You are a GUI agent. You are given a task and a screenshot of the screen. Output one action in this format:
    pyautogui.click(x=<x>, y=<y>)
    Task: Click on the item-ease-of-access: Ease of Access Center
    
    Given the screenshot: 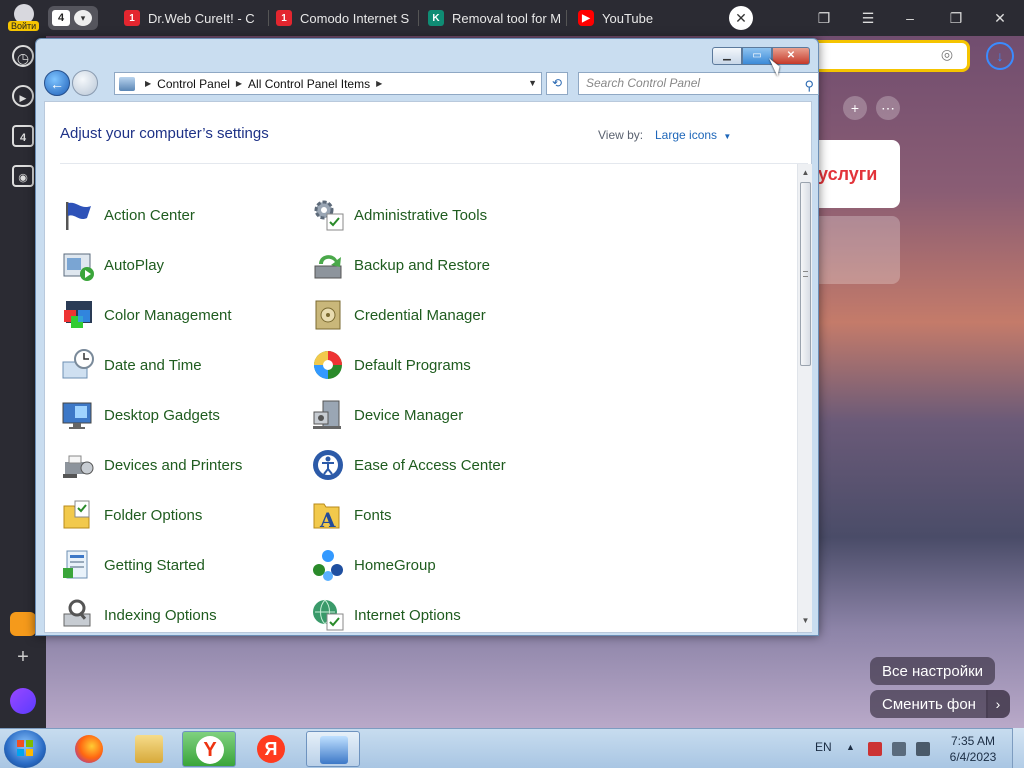 What is the action you would take?
    pyautogui.click(x=408, y=465)
    